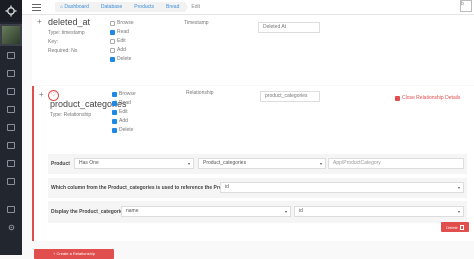 Image resolution: width=474 pixels, height=259 pixels. I want to click on sidebar-item-roles, so click(11, 109).